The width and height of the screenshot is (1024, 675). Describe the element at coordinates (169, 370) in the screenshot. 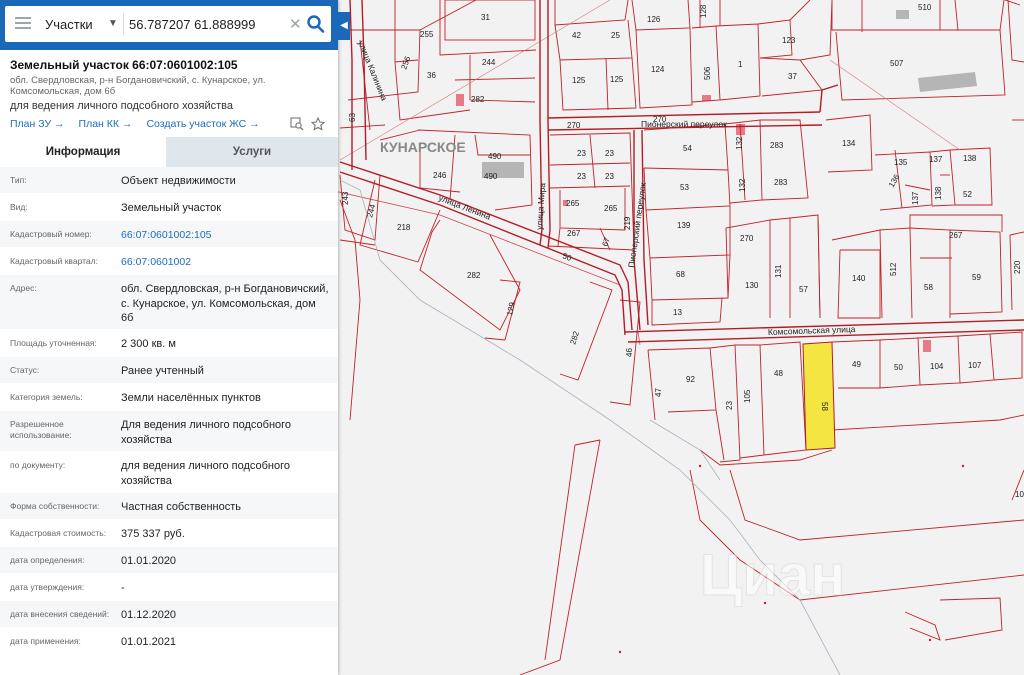

I see `table-row: Статус: Ранее учтенный` at that location.